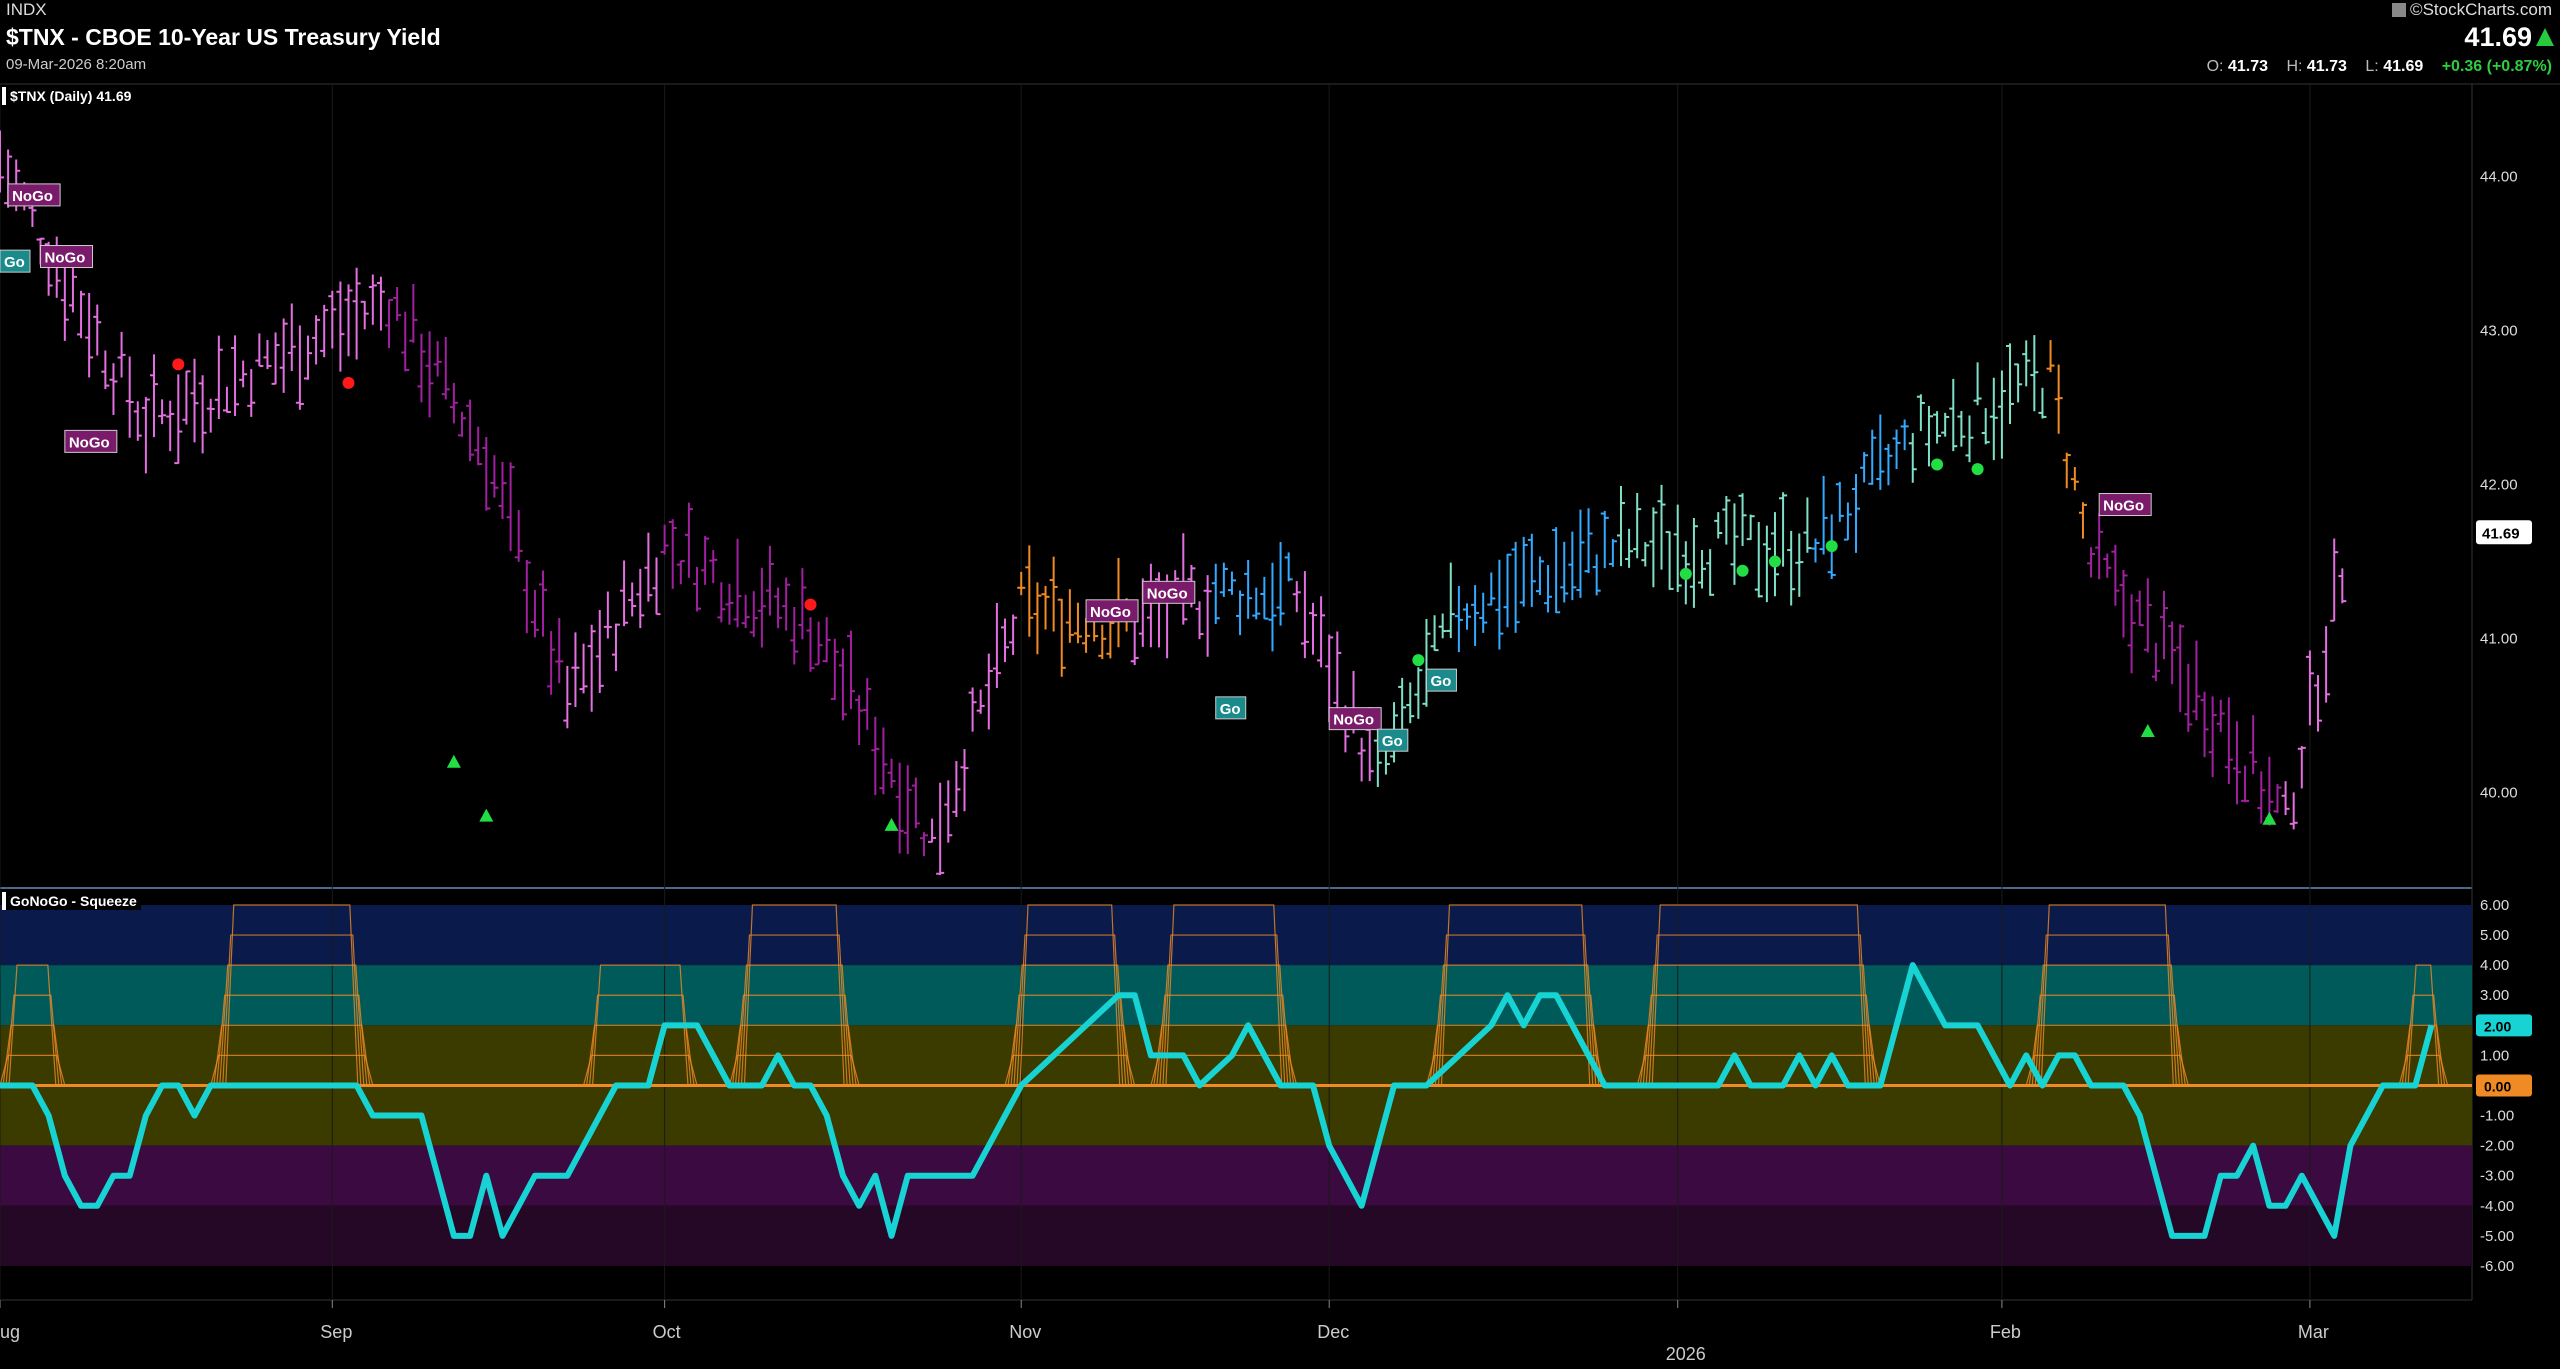 This screenshot has width=2560, height=1369. I want to click on oscillator-zero-tag-text: 0.00, so click(2497, 1086).